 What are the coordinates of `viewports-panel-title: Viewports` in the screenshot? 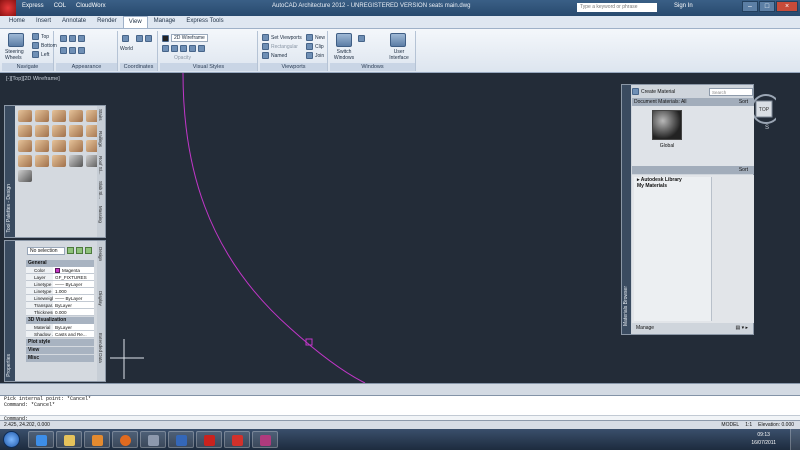 It's located at (293, 67).